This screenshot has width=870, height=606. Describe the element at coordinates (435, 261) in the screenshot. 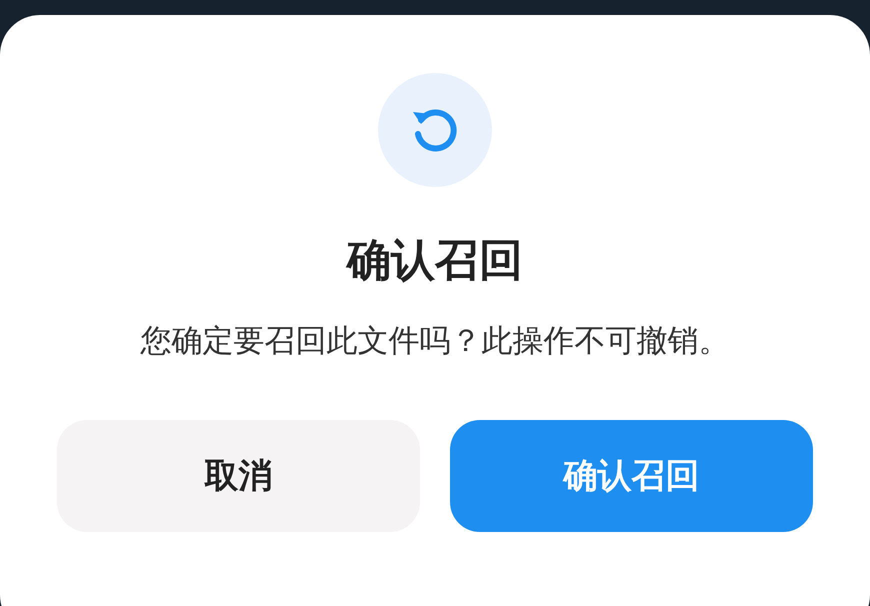

I see `dialog-title: 确认召回` at that location.